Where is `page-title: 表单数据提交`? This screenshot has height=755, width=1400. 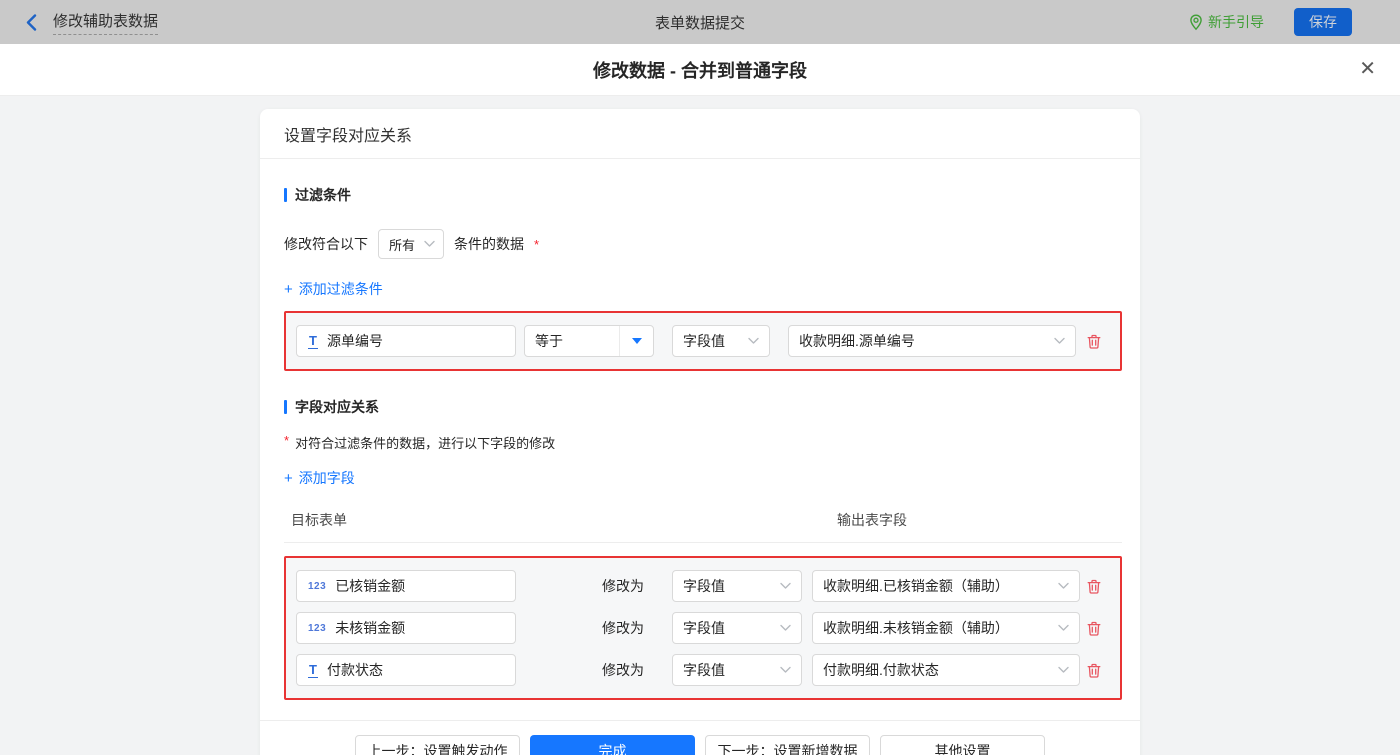 page-title: 表单数据提交 is located at coordinates (700, 23).